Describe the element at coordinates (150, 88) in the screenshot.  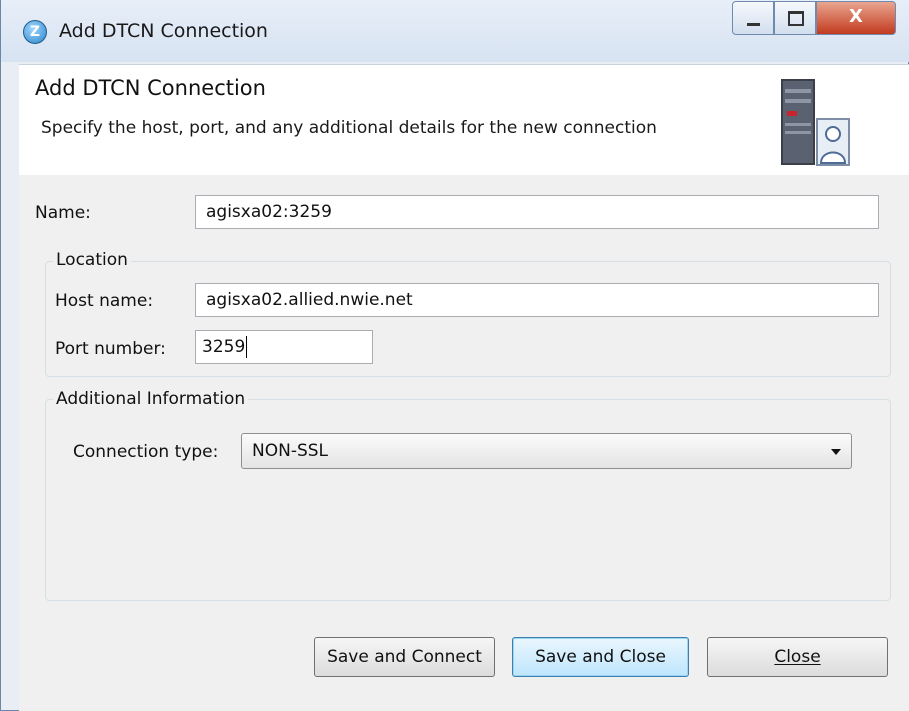
I see `banner-title: Add DTCN Connection` at that location.